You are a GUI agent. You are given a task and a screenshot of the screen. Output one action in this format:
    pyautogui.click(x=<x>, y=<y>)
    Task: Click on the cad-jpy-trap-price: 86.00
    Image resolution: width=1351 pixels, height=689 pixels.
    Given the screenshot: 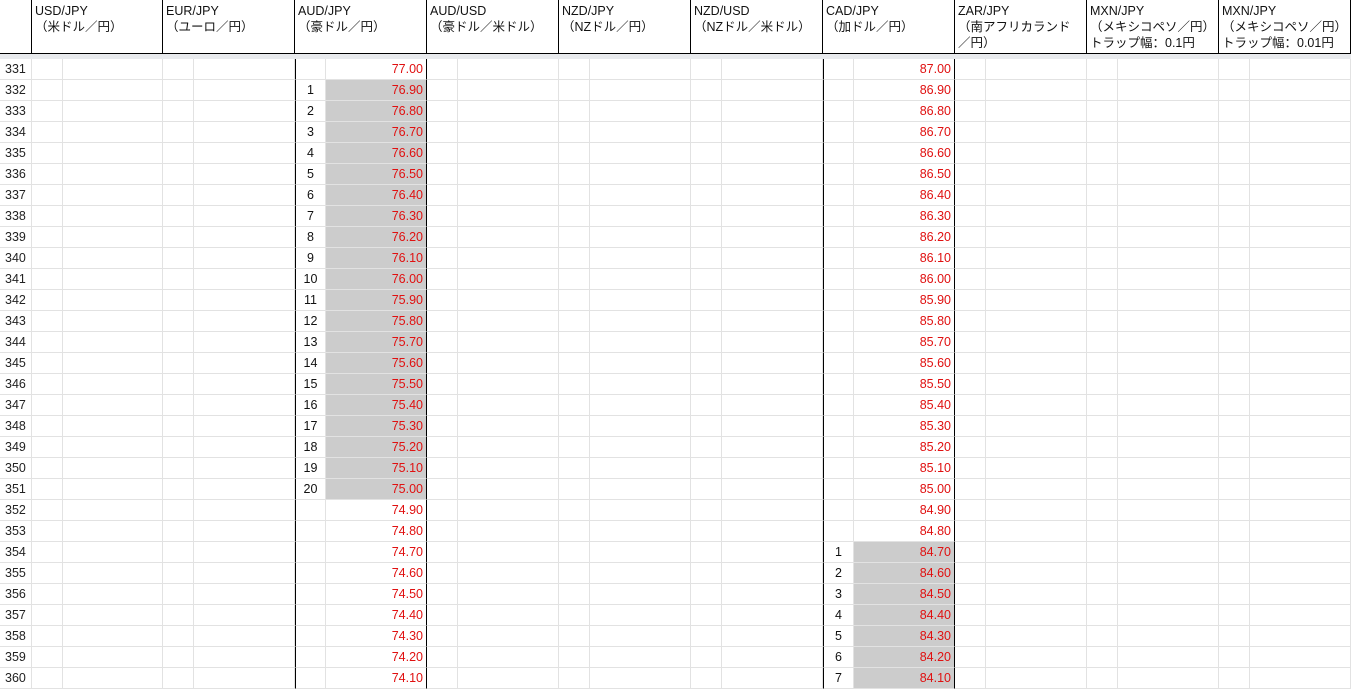 What is the action you would take?
    pyautogui.click(x=904, y=279)
    